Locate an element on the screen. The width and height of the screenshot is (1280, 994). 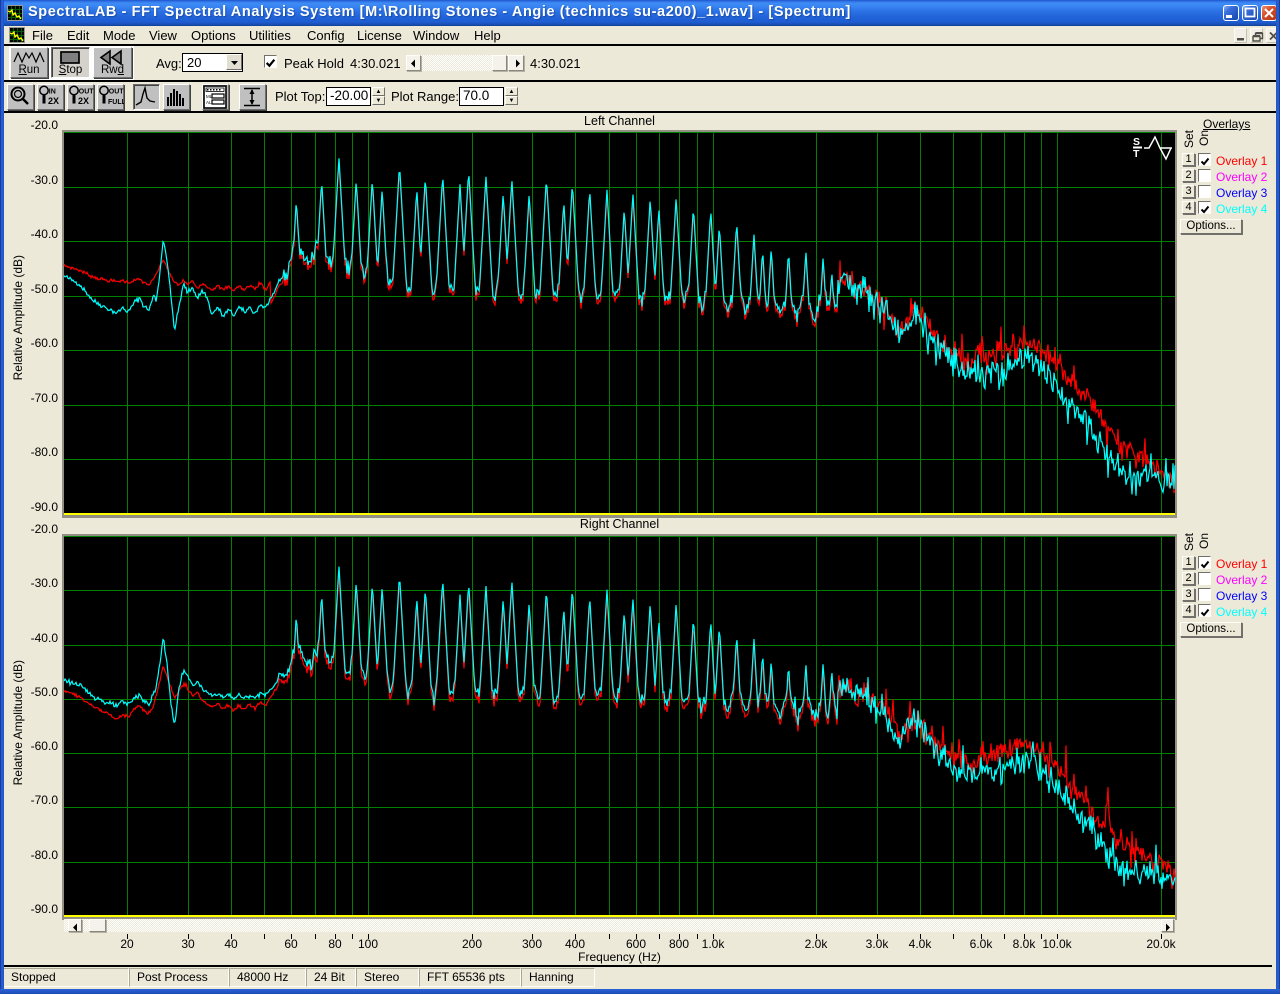
svg-text: T is located at coordinates (1136, 154).